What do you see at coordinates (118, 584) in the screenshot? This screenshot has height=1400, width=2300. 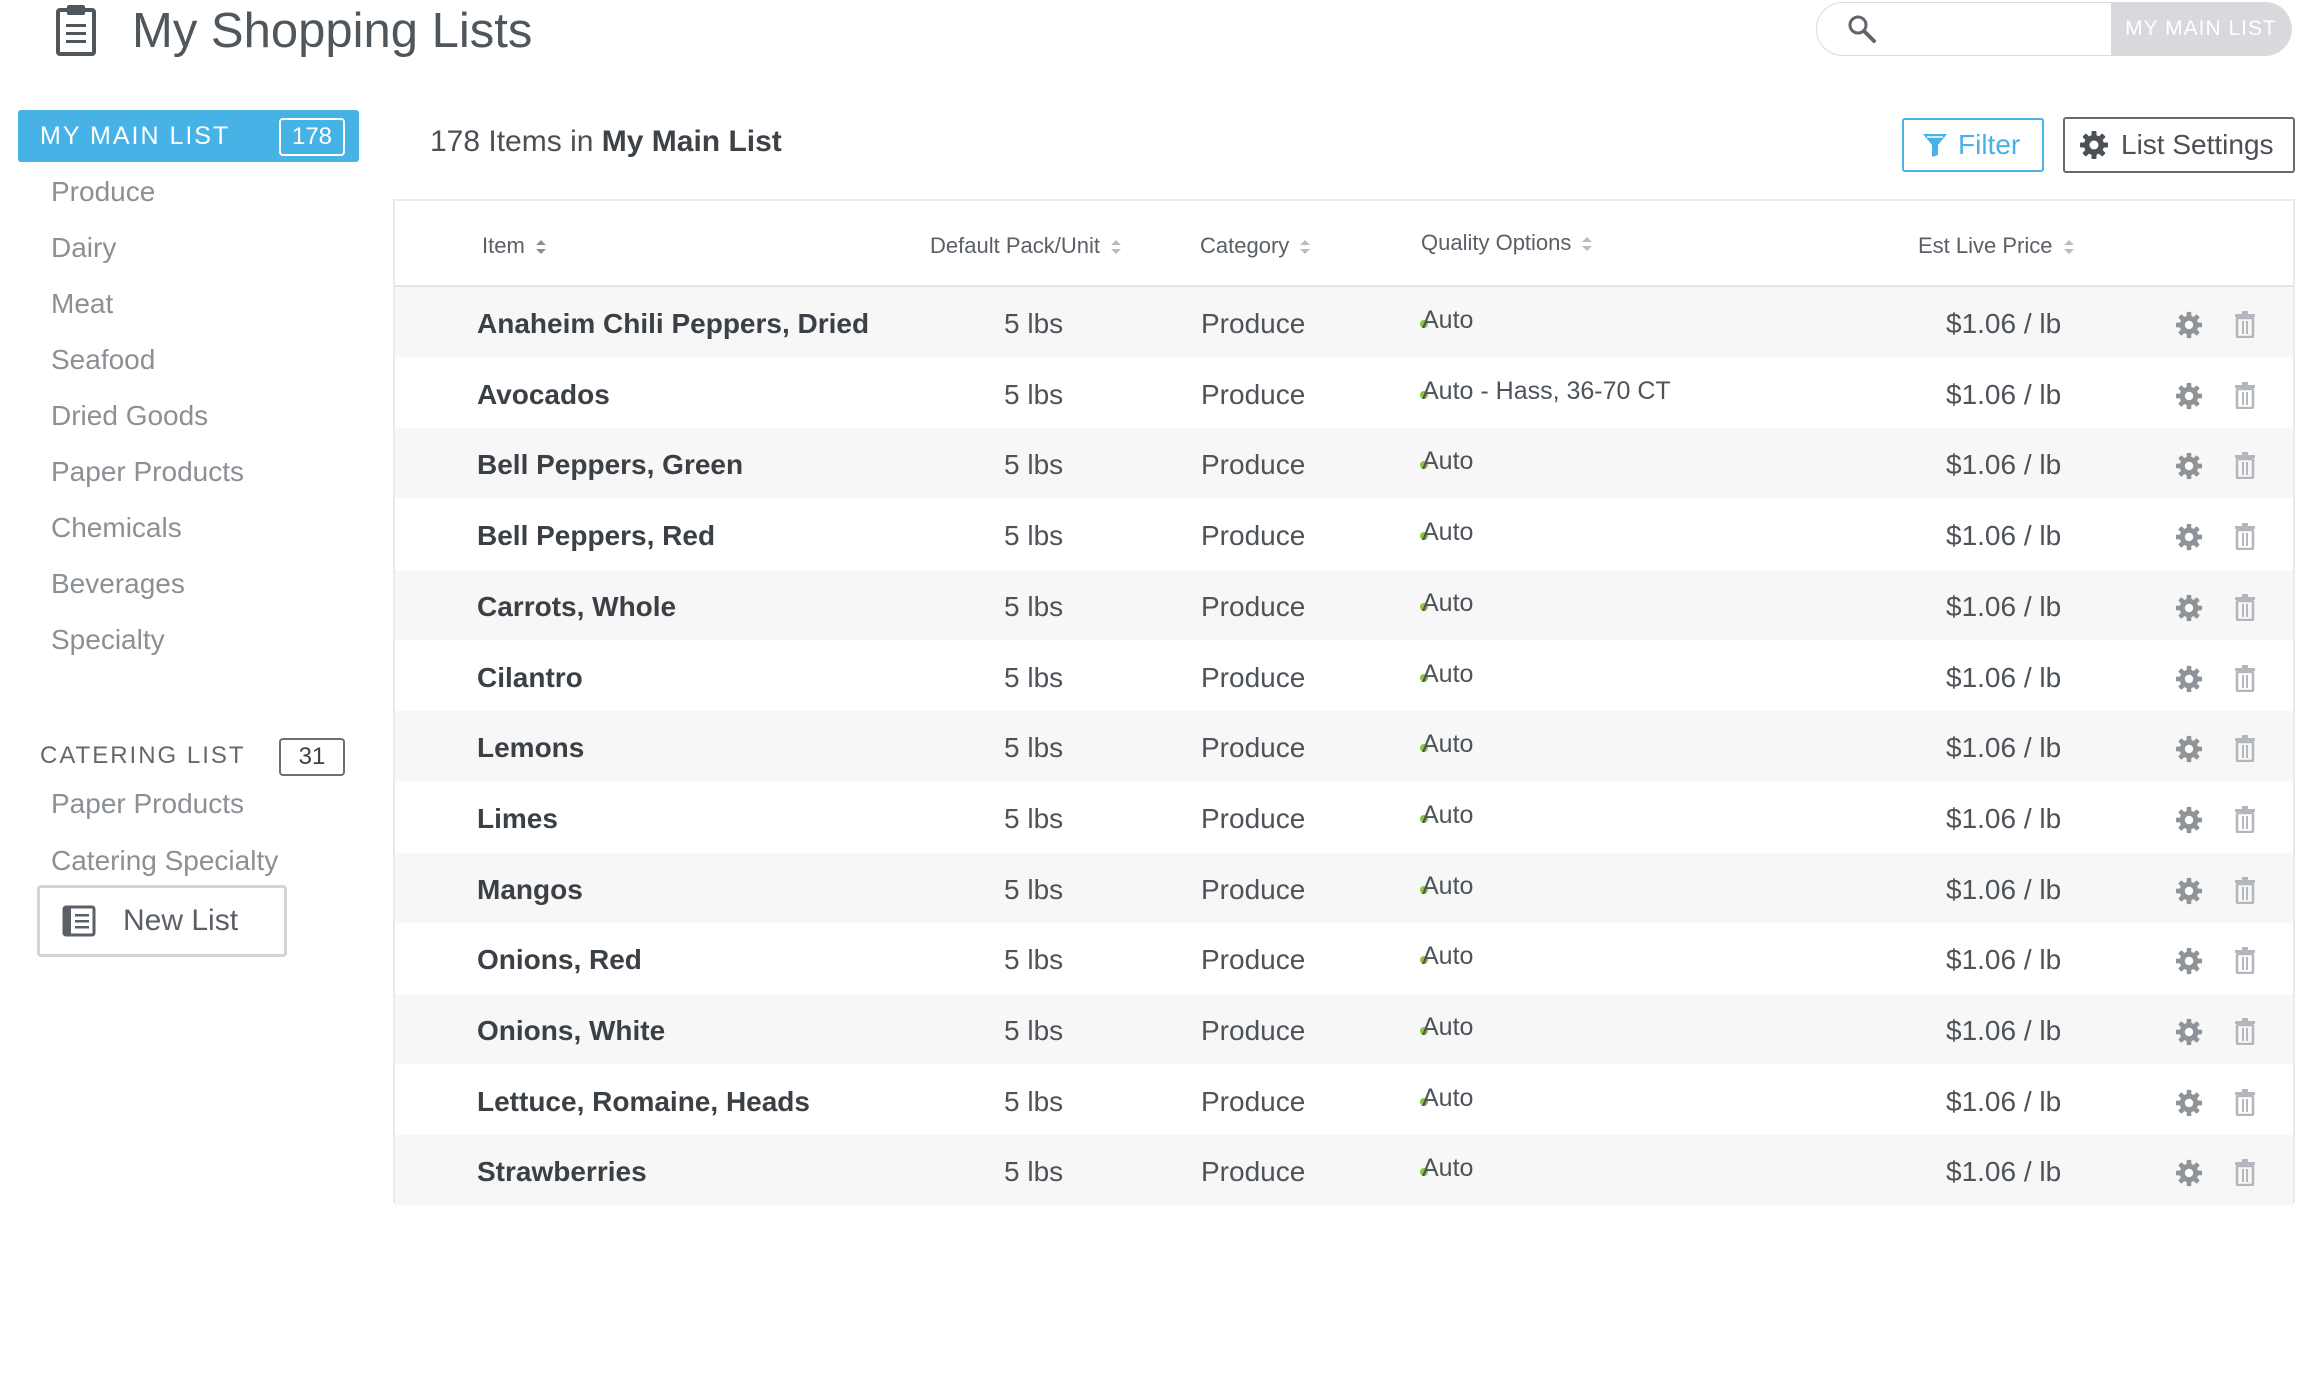 I see `sidebar-item-beverages: Beverages` at bounding box center [118, 584].